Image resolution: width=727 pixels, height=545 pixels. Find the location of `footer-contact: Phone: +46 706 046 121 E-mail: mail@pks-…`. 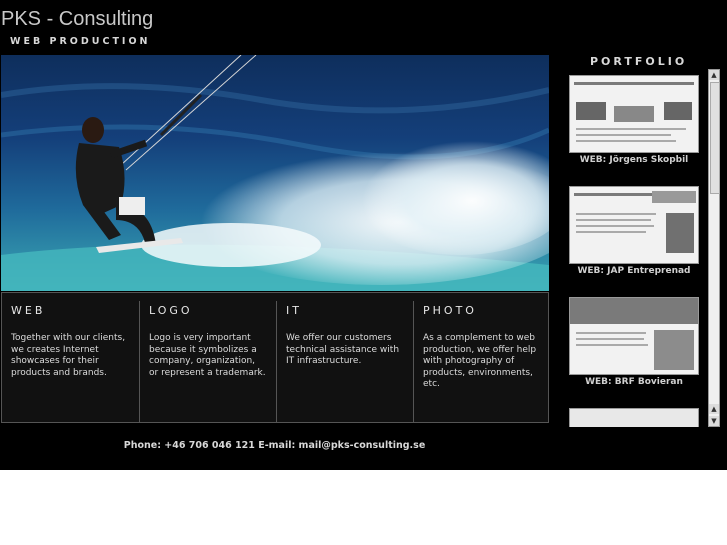

footer-contact: Phone: +46 706 046 121 E-mail: mail@pks-… is located at coordinates (274, 445).